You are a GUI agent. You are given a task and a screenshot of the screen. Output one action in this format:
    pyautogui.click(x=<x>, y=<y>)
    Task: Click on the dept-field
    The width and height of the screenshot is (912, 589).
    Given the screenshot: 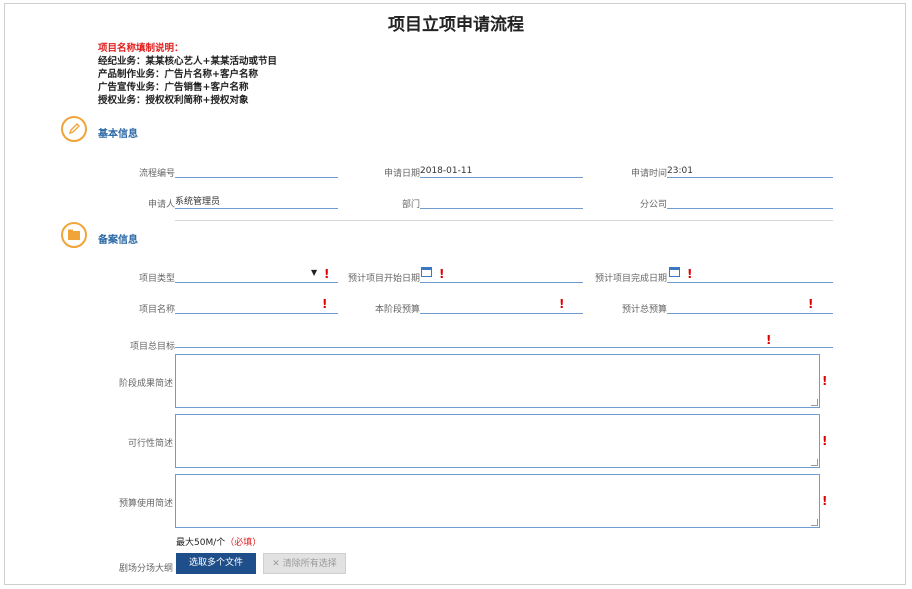 What is the action you would take?
    pyautogui.click(x=501, y=202)
    